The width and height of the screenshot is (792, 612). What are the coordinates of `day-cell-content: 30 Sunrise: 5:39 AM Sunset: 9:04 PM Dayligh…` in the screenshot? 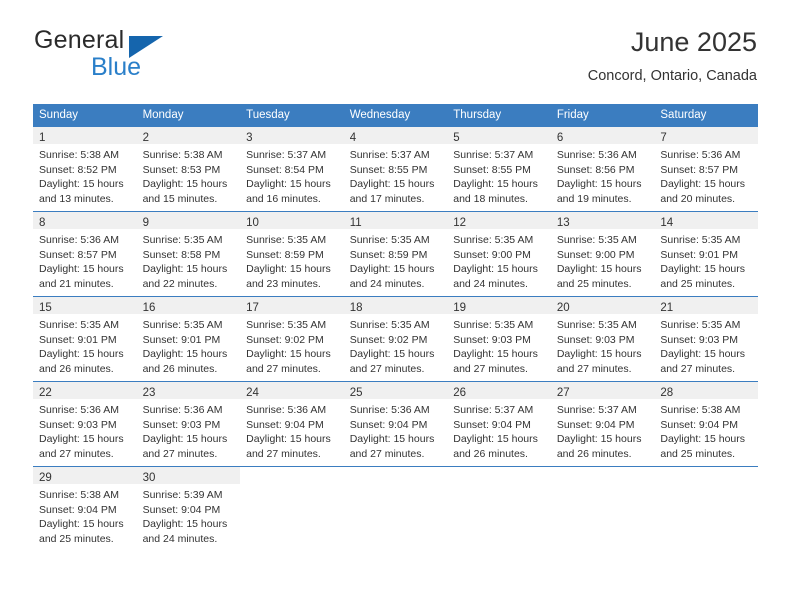 It's located at (188, 509).